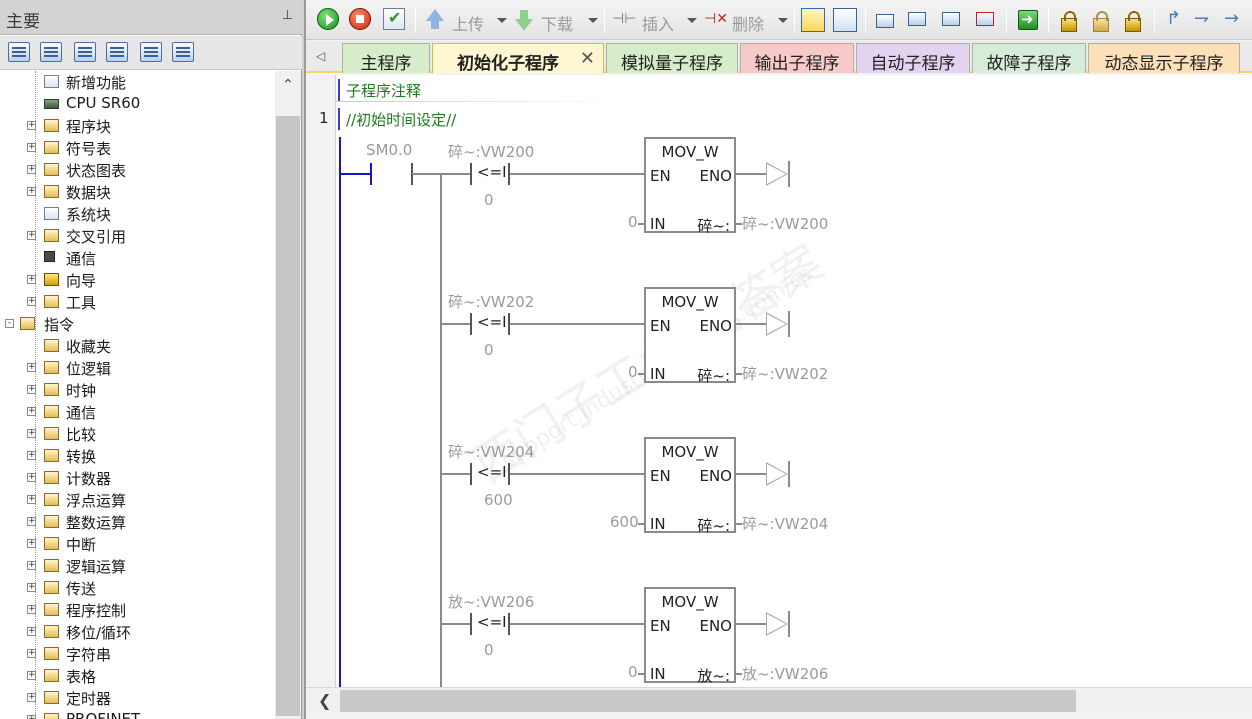  What do you see at coordinates (1028, 20) in the screenshot?
I see `goto-icon` at bounding box center [1028, 20].